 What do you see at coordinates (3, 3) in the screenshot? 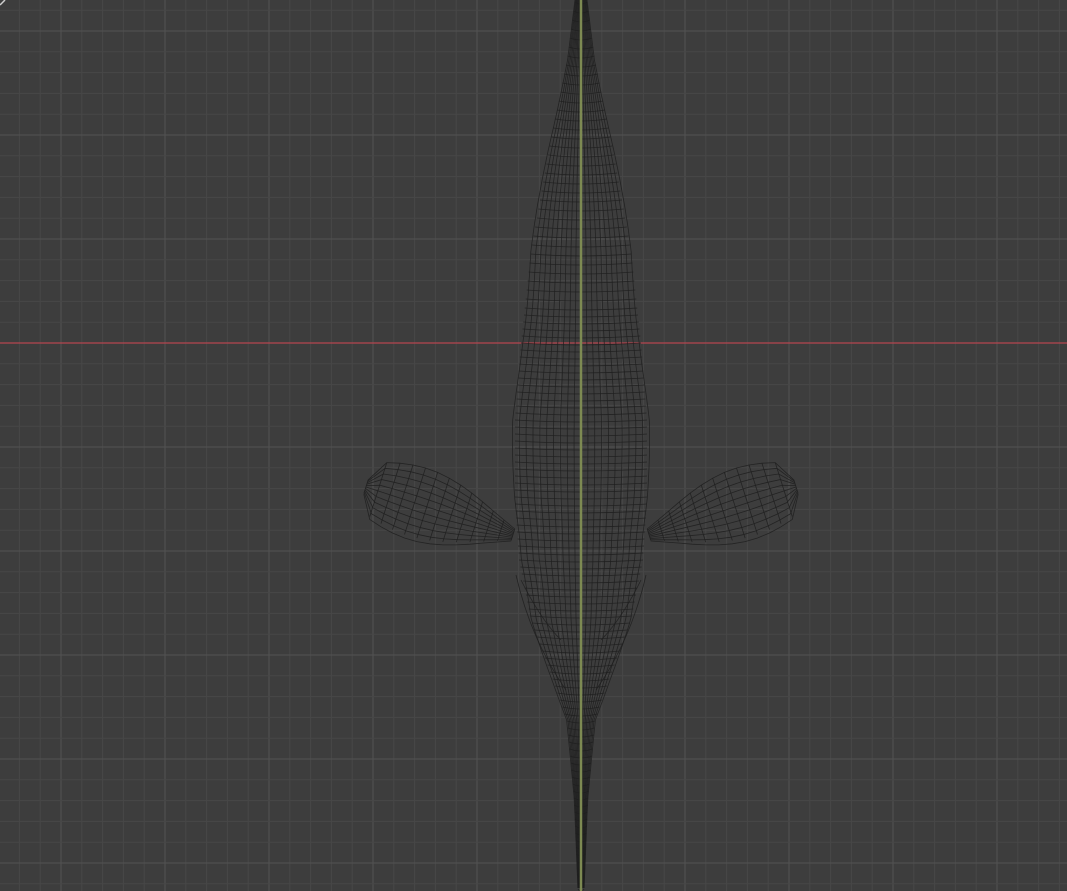
I see `area-split-corner-icon` at bounding box center [3, 3].